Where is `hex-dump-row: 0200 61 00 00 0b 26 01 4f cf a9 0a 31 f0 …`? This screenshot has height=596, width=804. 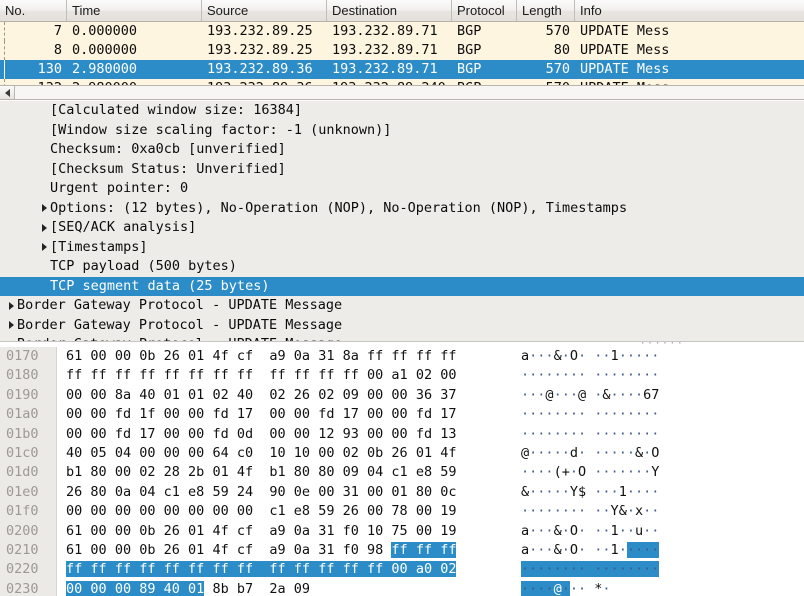 hex-dump-row: 0200 61 00 00 0b 26 01 4f cf a9 0a 31 f0 … is located at coordinates (402, 531).